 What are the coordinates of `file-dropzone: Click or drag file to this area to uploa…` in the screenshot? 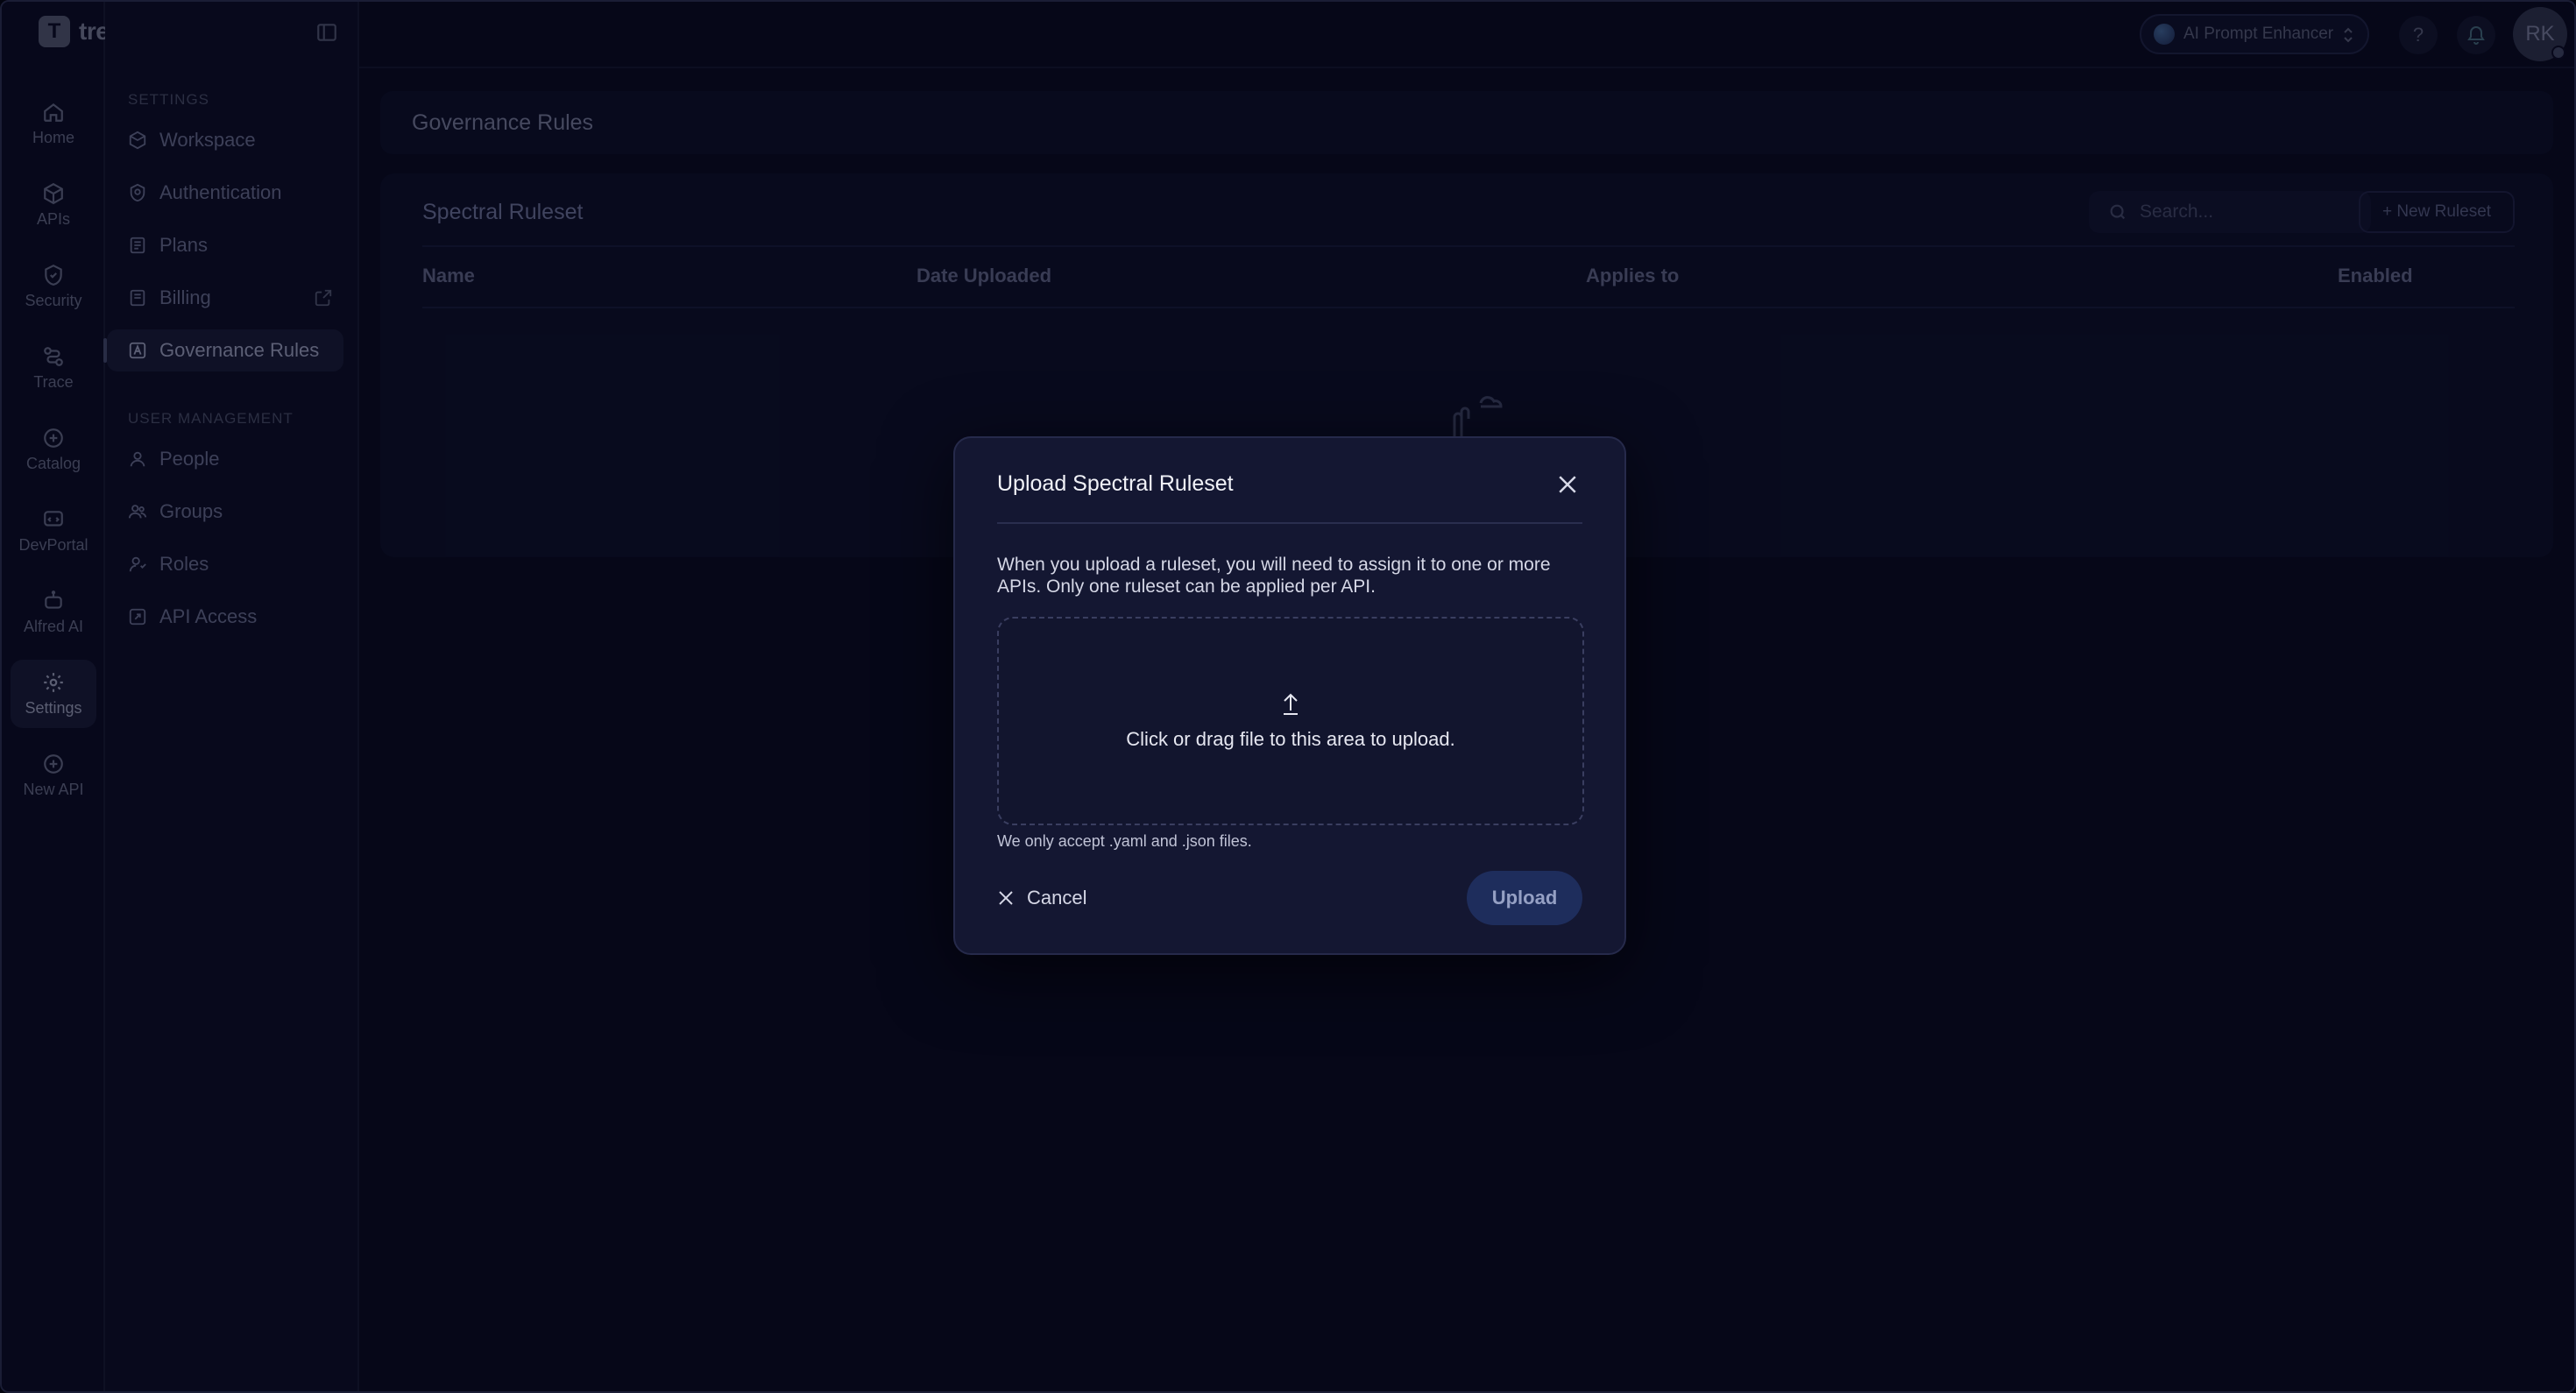 It's located at (1290, 721).